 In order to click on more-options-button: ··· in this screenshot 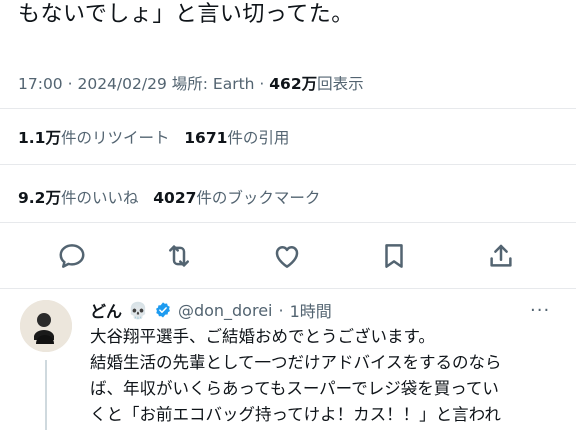, I will do `click(540, 310)`.